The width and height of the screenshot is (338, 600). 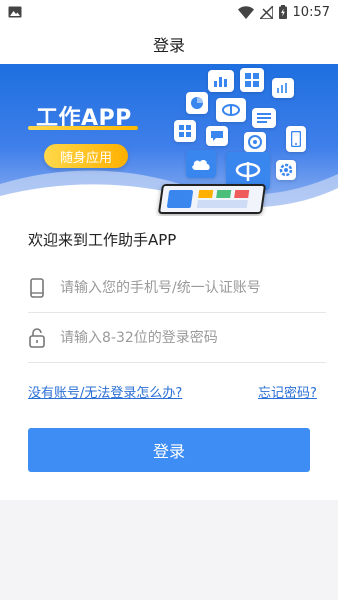 What do you see at coordinates (282, 12) in the screenshot?
I see `battery-charging-icon` at bounding box center [282, 12].